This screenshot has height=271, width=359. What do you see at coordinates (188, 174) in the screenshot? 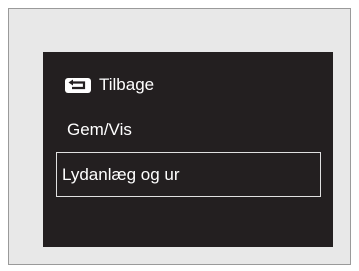
I see `audio-clock-menu-item: Lydanlæg og ur` at bounding box center [188, 174].